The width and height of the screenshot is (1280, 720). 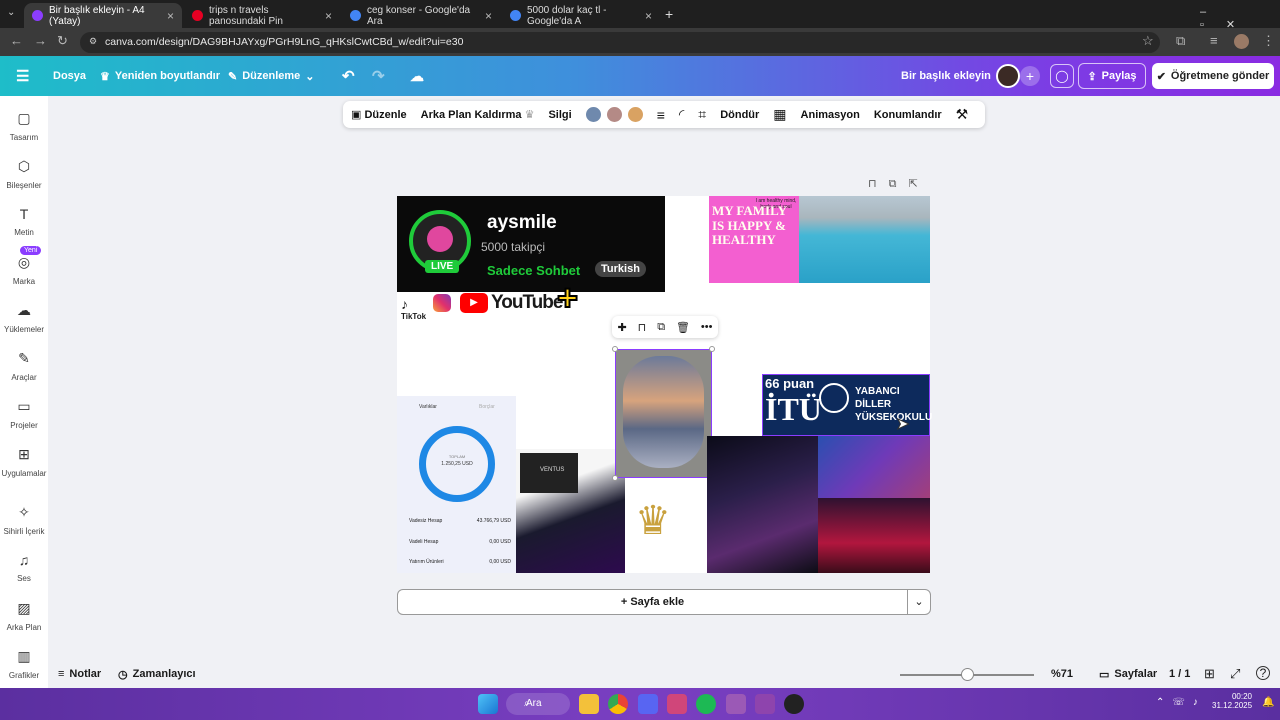 What do you see at coordinates (1112, 76) in the screenshot?
I see `share-button: ⇪ Paylaş` at bounding box center [1112, 76].